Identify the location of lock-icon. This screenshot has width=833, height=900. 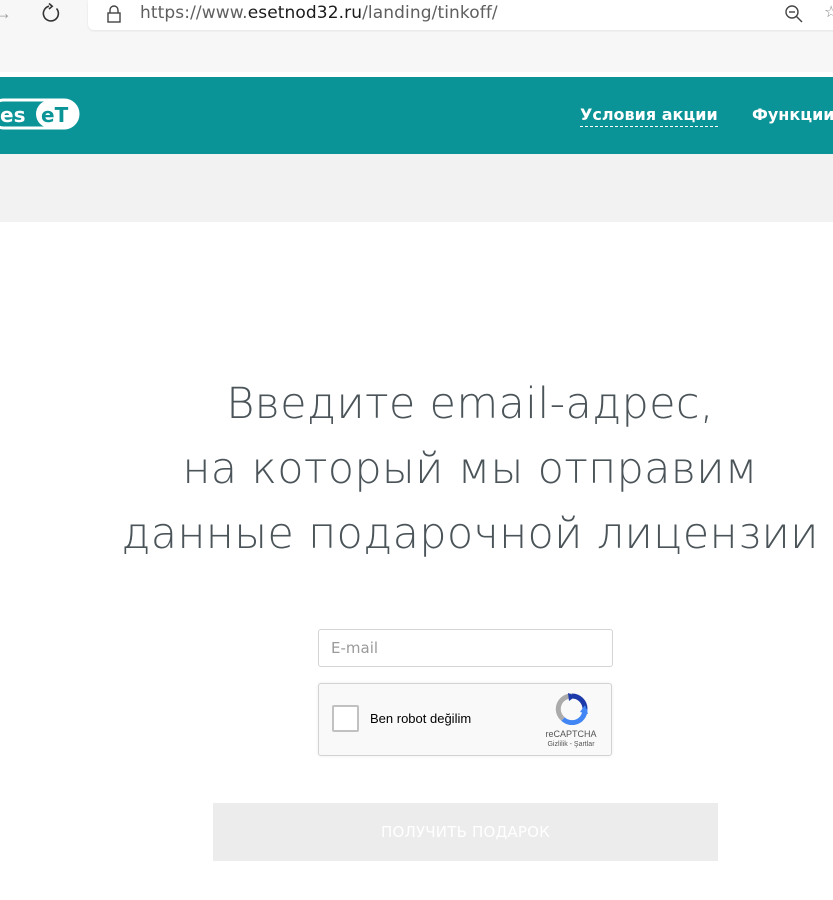
(114, 14).